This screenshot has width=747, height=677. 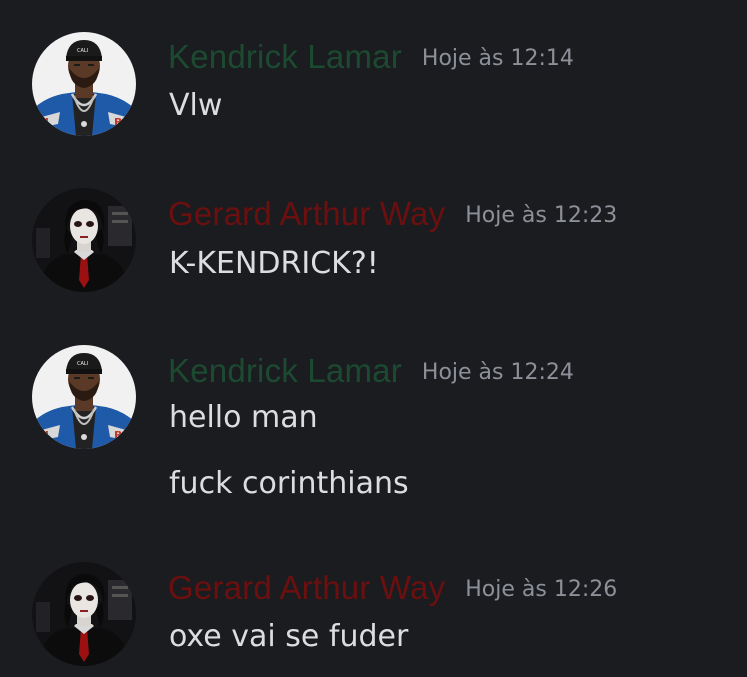 I want to click on message-header: Gerard Arthur Way Hoje às 12:26, so click(x=392, y=588).